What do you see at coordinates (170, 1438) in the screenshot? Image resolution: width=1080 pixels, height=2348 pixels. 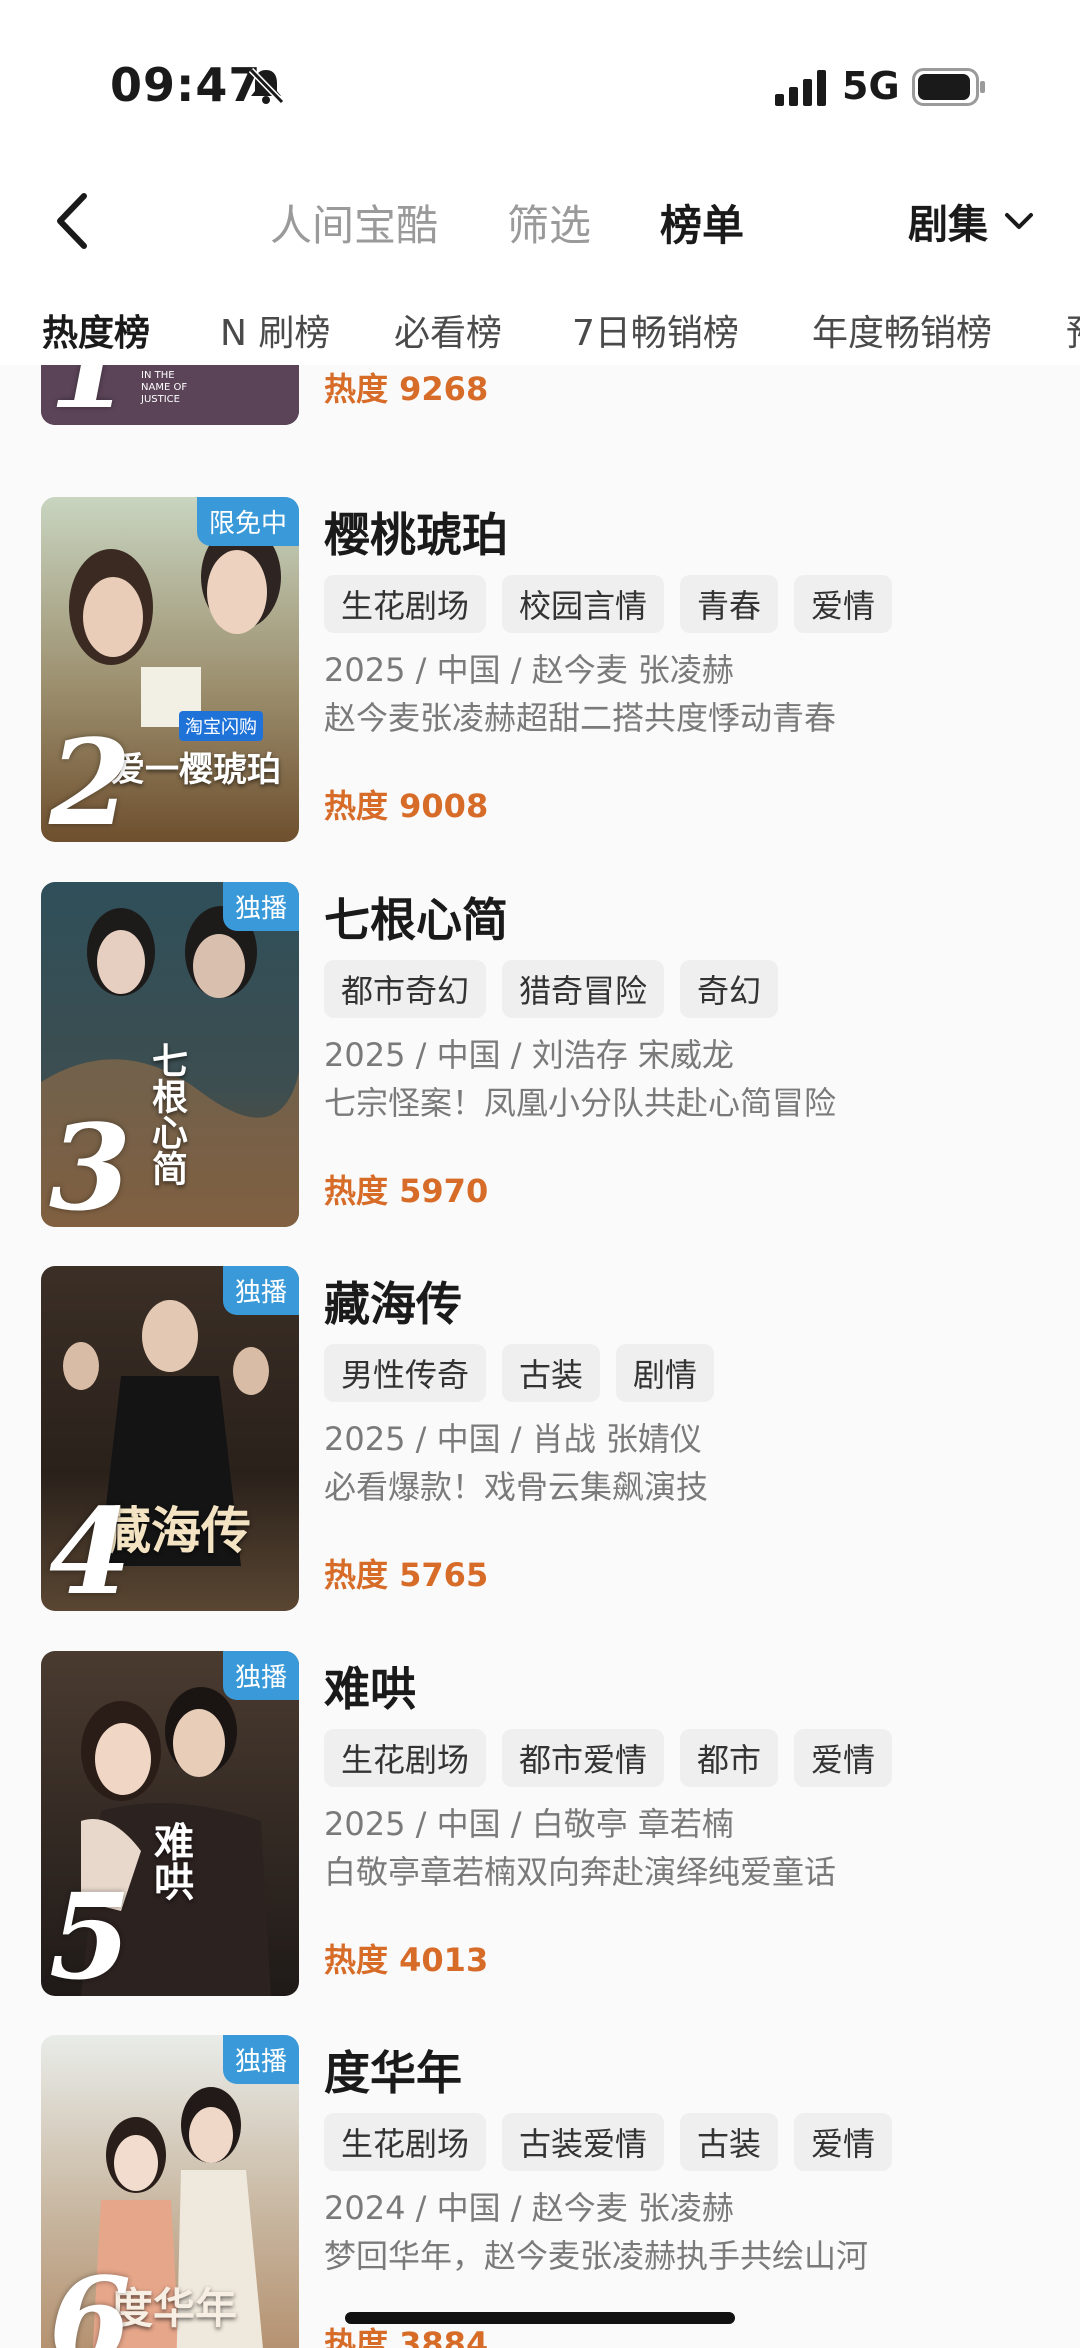 I see `poster: 独播 藏海传 4` at bounding box center [170, 1438].